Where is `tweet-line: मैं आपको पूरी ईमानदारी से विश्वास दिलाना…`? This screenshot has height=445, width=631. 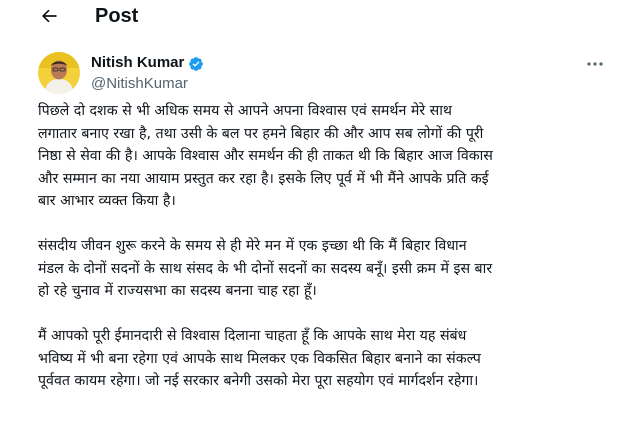 tweet-line: मैं आपको पूरी ईमानदारी से विश्वास दिलाना… is located at coordinates (252, 336).